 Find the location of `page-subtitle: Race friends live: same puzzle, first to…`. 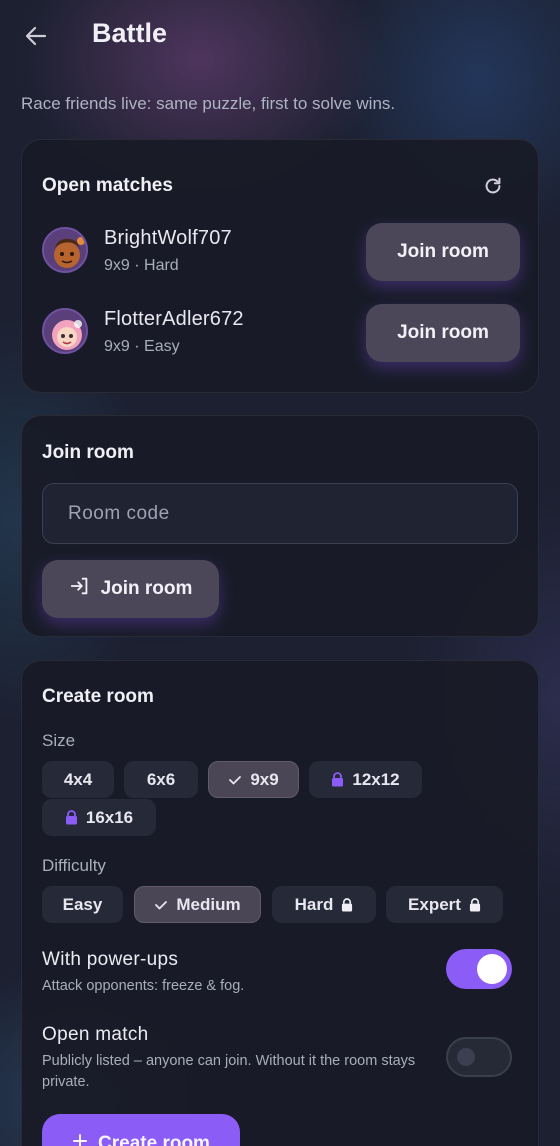

page-subtitle: Race friends live: same puzzle, first to… is located at coordinates (208, 103).